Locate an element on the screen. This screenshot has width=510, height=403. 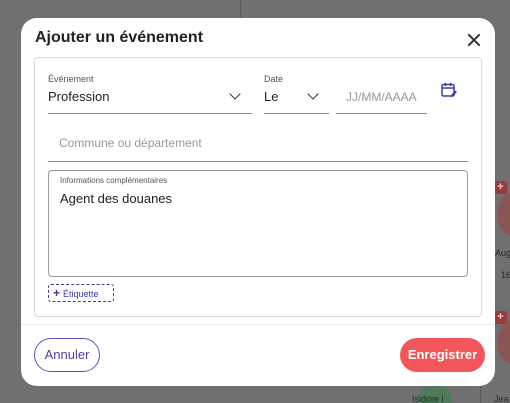
cancel-button: Annuler is located at coordinates (67, 355).